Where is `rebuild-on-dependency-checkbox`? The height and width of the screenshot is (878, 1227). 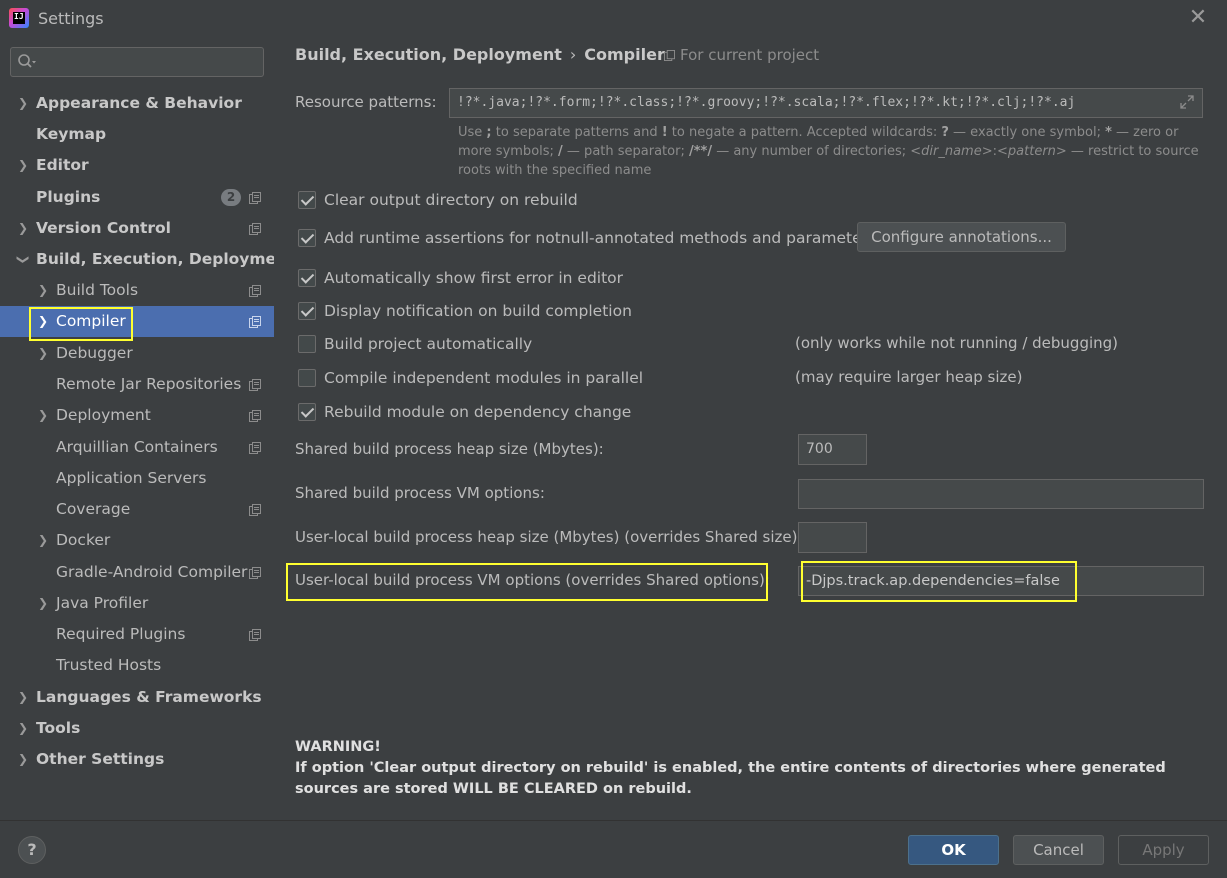
rebuild-on-dependency-checkbox is located at coordinates (307, 412).